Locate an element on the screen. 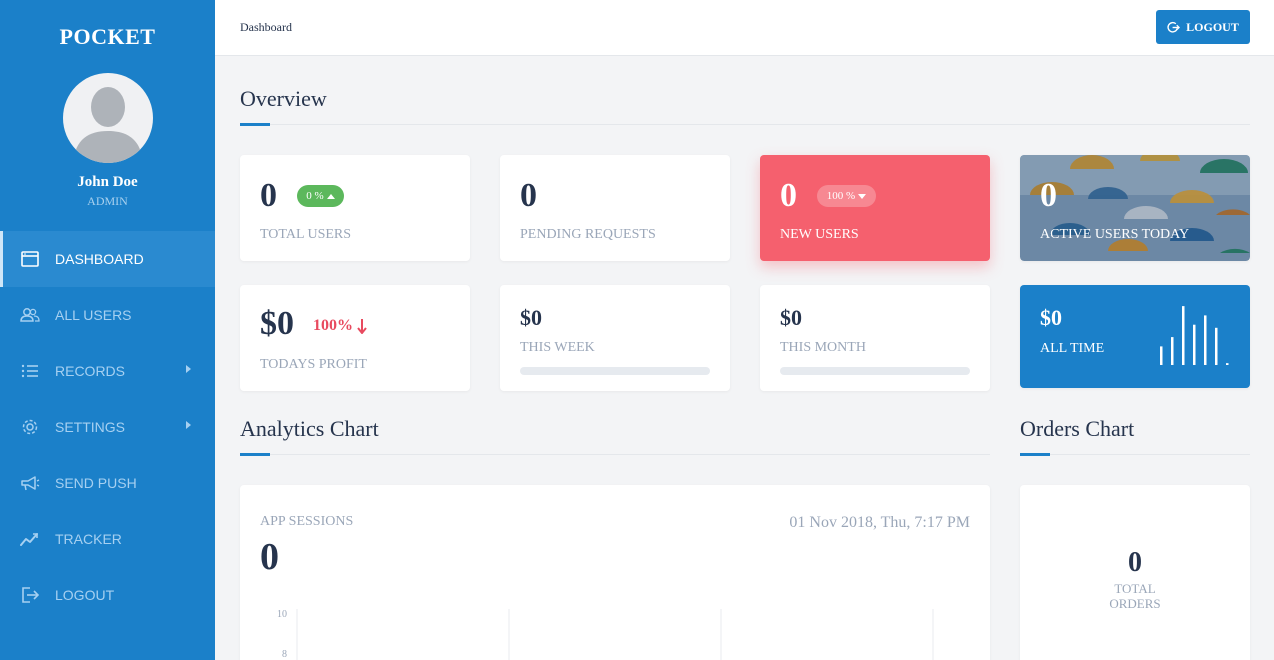 This screenshot has width=1274, height=660. todays-profit-value: $0 is located at coordinates (277, 323).